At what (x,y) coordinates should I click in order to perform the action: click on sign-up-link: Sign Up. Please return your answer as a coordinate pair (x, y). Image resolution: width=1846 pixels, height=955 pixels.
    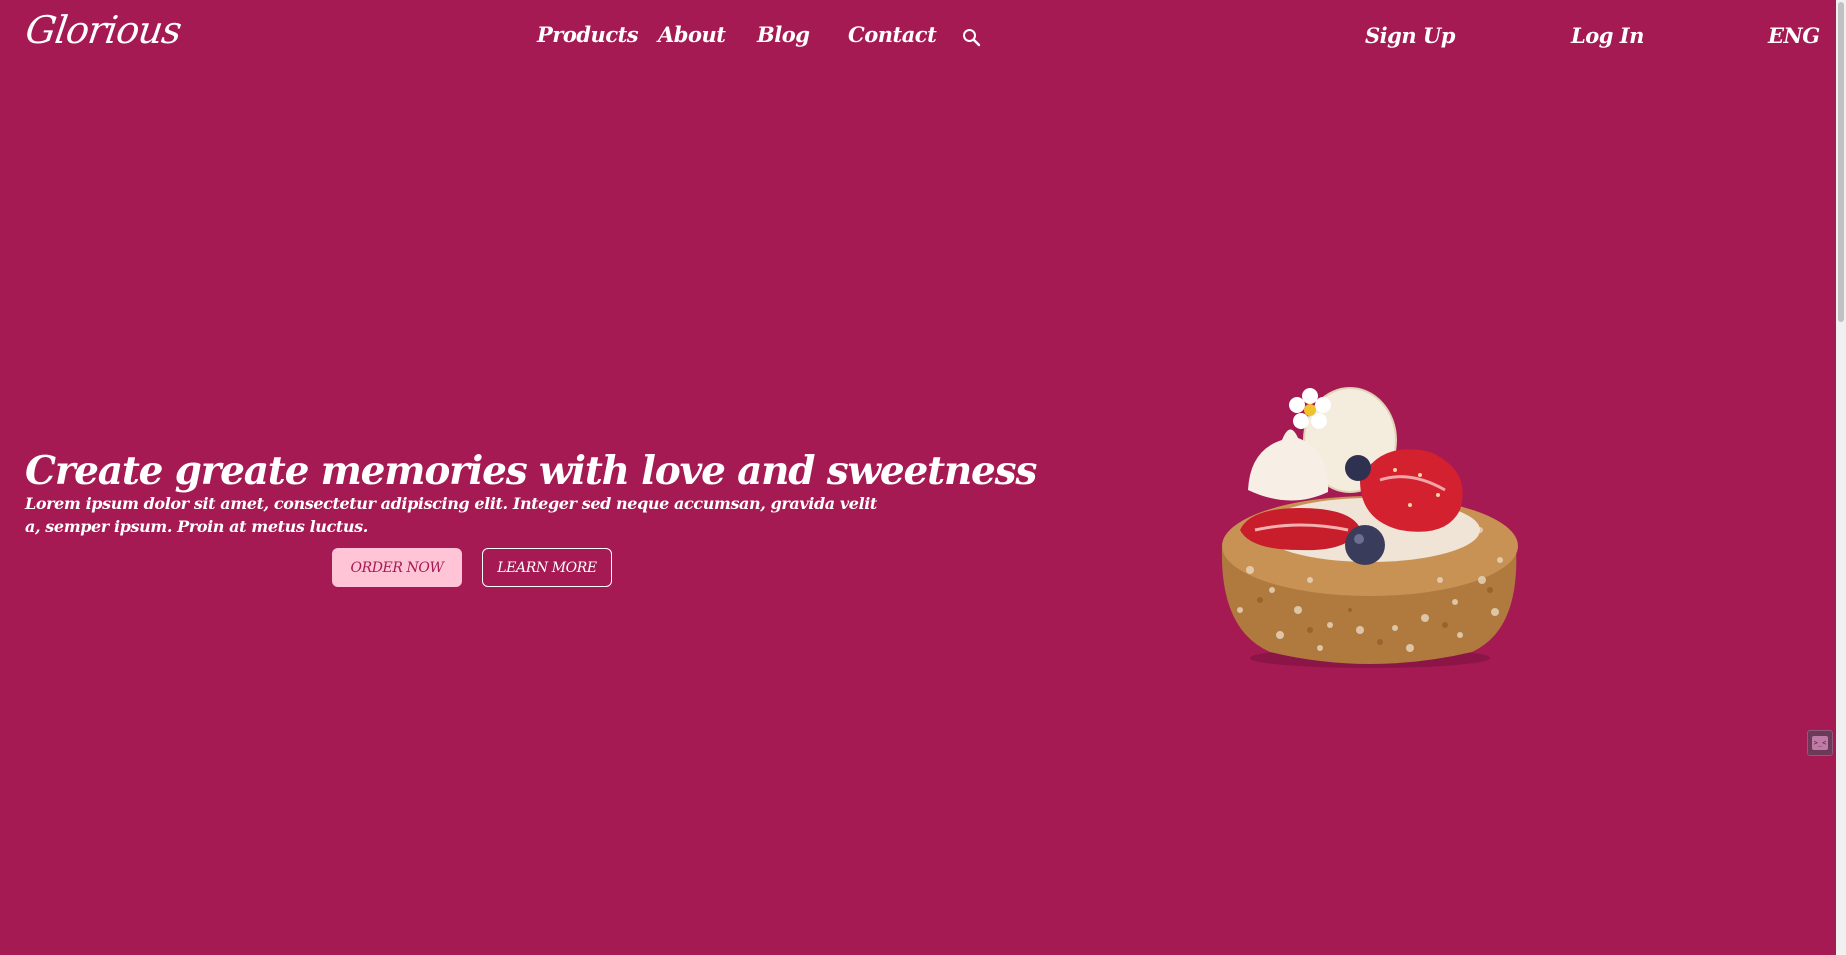
    Looking at the image, I should click on (1410, 35).